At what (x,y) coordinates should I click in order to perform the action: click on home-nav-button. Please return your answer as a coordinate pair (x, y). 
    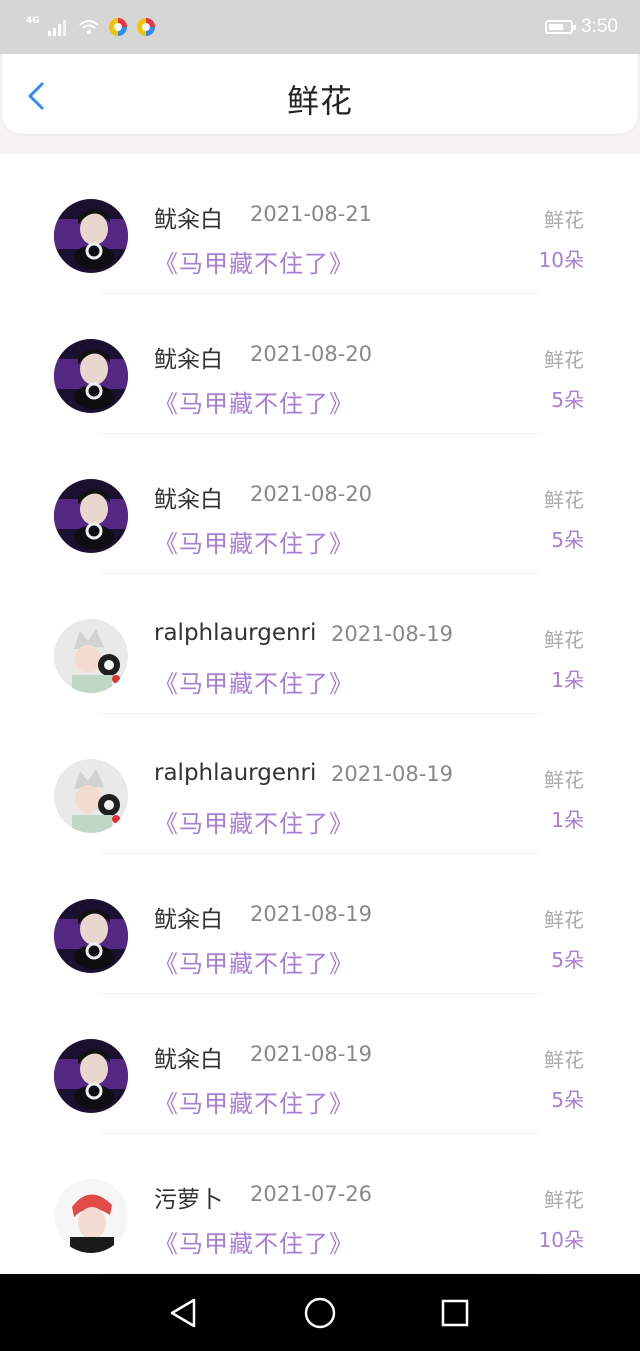
    Looking at the image, I should click on (320, 1313).